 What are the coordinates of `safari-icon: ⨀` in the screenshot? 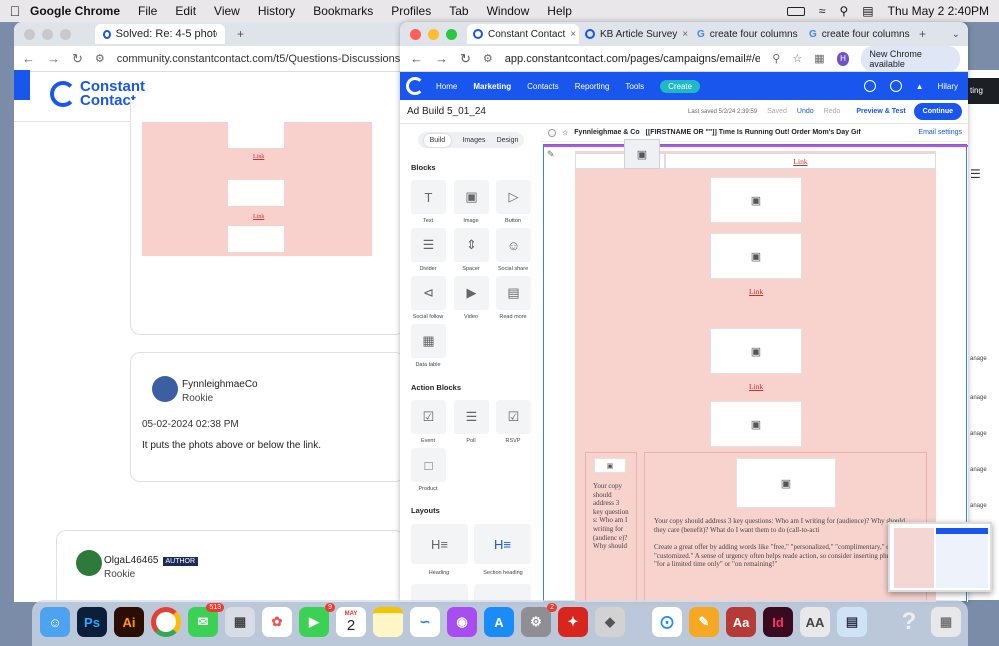 It's located at (667, 622).